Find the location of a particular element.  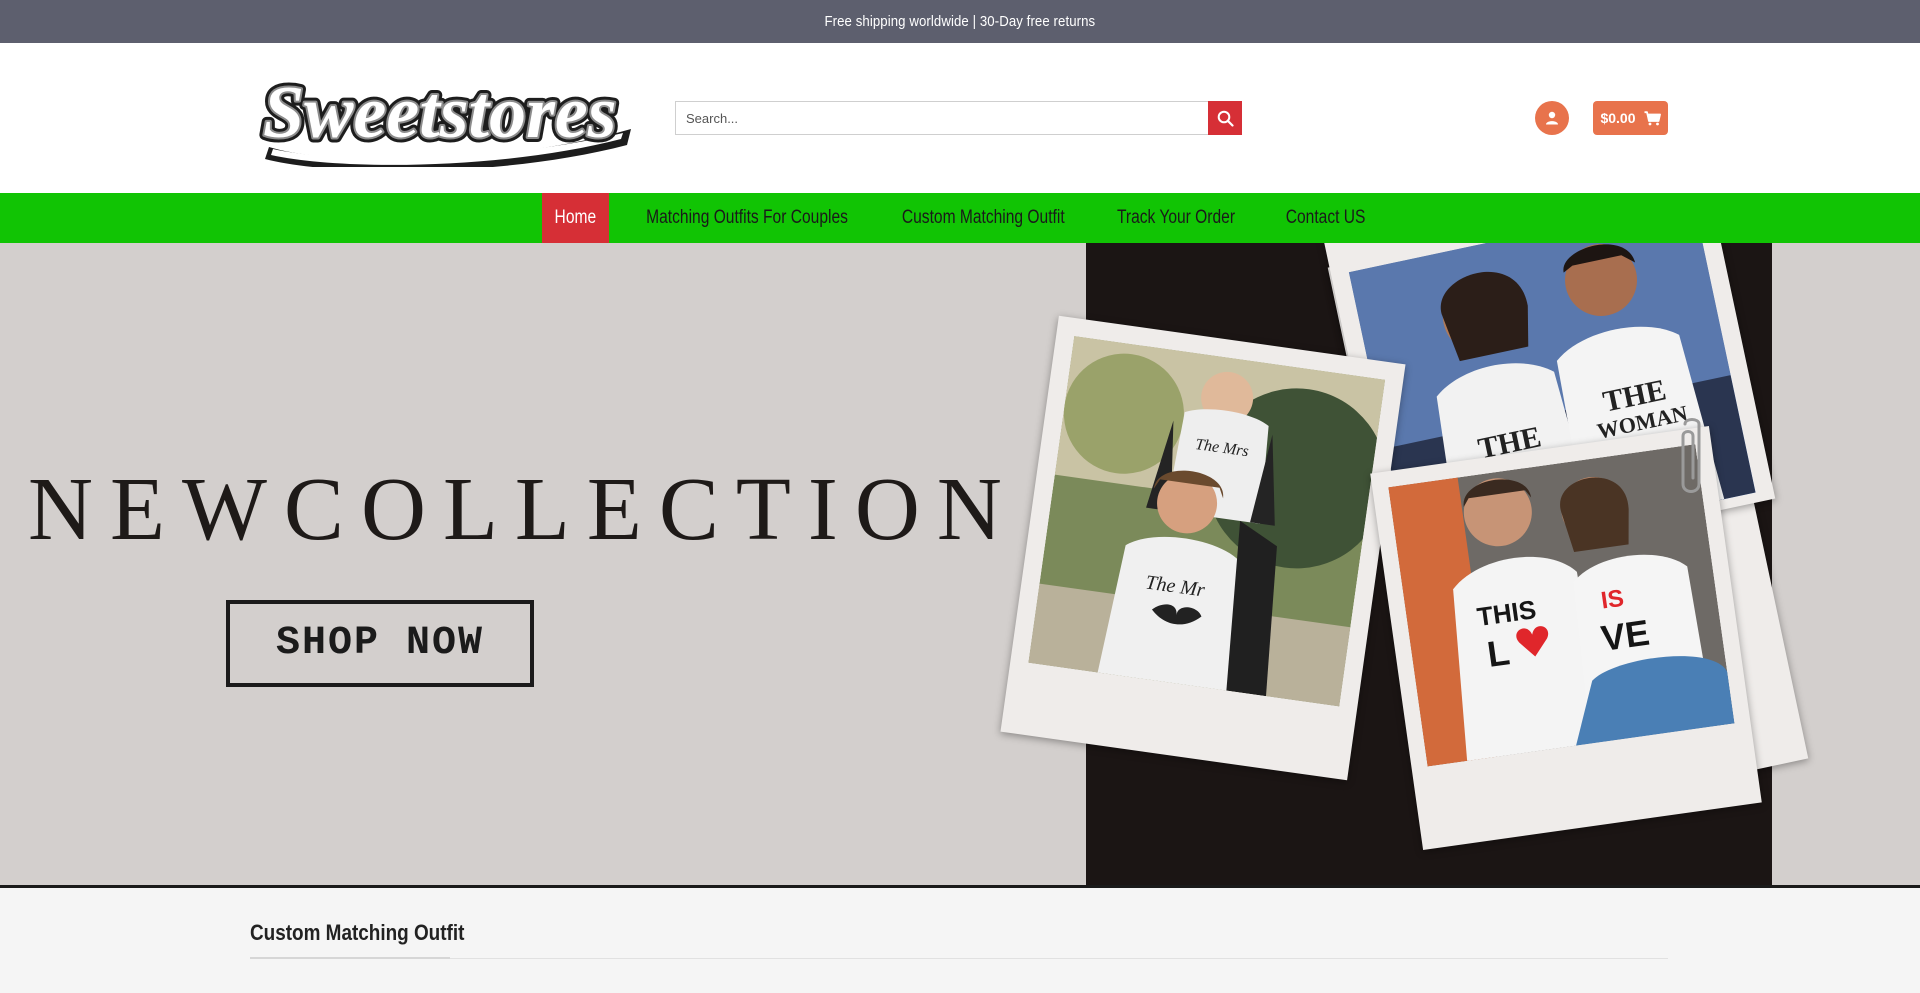

cart-amount: $0.00 is located at coordinates (1618, 118).